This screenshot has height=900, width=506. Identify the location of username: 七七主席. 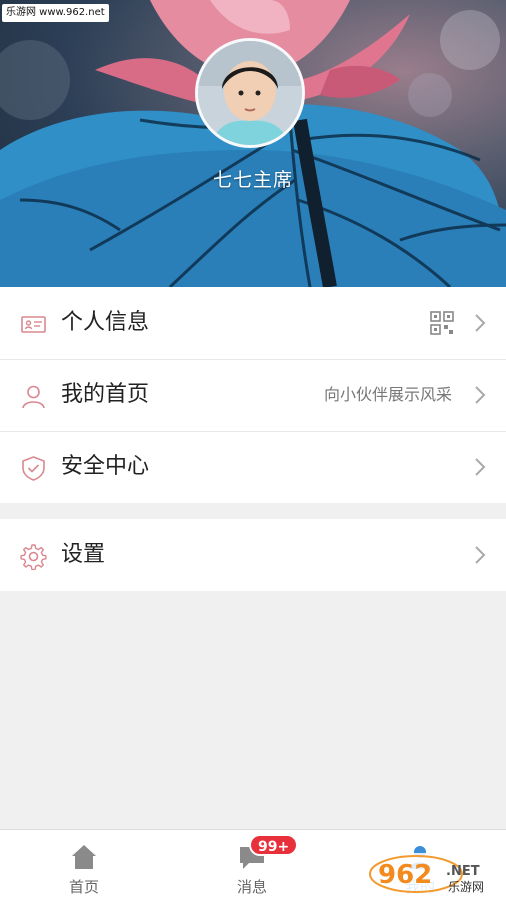
(253, 178).